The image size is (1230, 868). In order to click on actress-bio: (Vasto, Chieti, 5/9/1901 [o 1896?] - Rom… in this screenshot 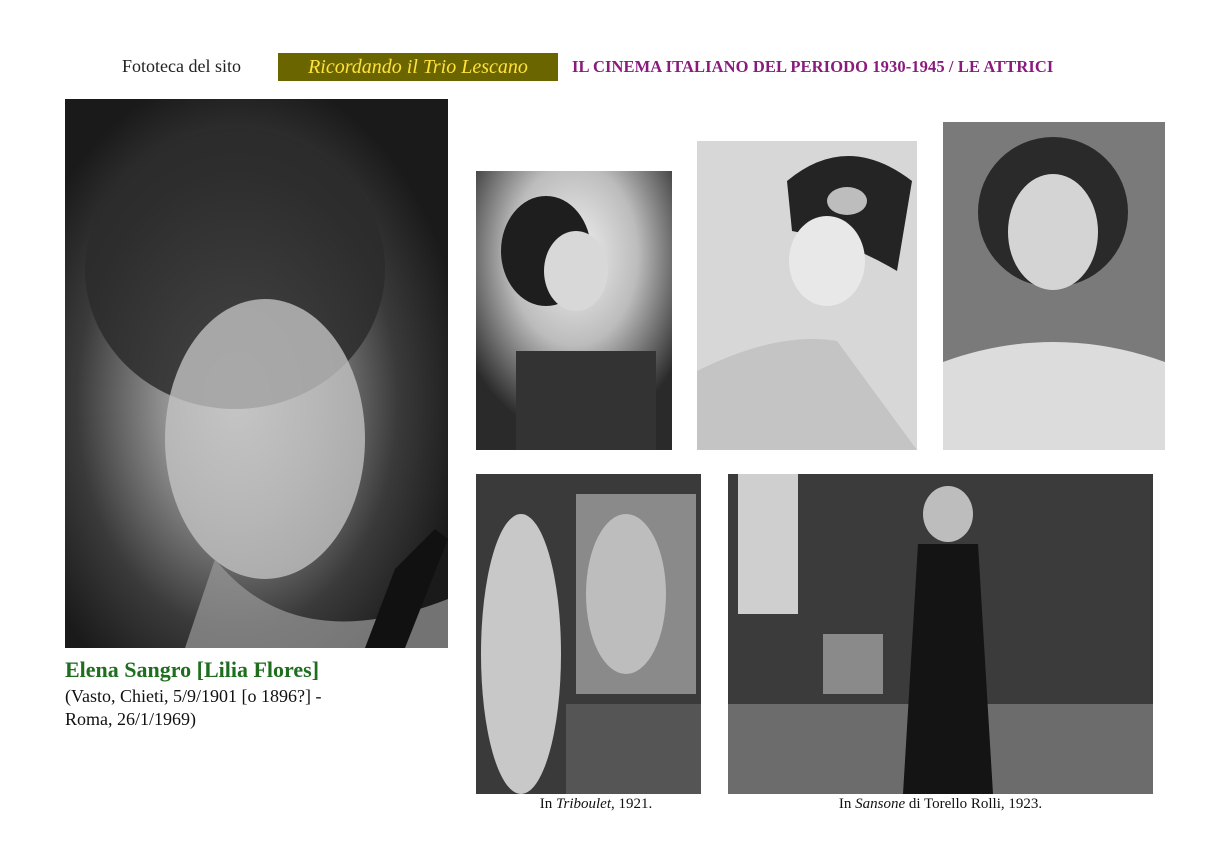, I will do `click(225, 708)`.